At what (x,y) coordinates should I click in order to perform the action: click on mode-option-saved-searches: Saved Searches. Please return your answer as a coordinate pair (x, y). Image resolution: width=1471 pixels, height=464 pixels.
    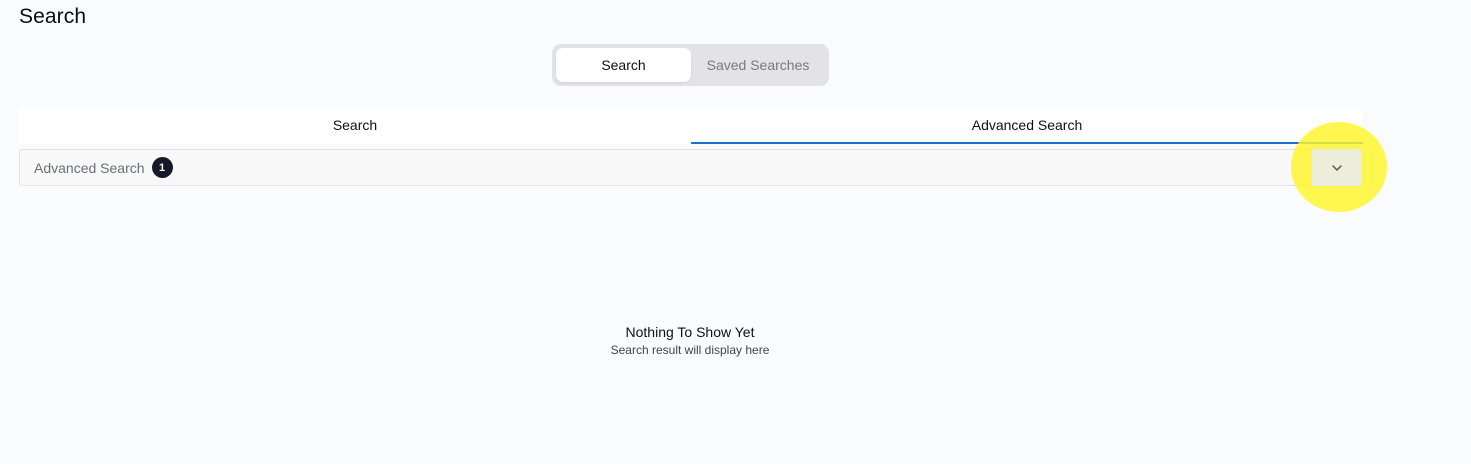
    Looking at the image, I should click on (758, 65).